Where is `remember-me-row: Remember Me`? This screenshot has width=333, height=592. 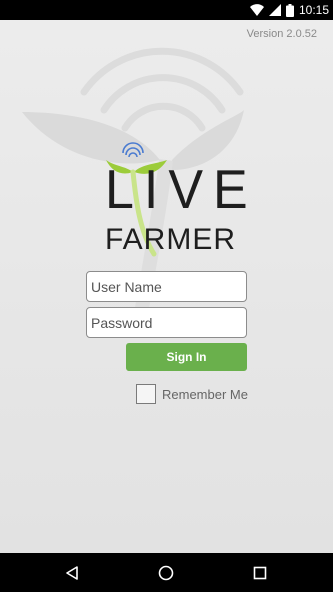 remember-me-row: Remember Me is located at coordinates (192, 394).